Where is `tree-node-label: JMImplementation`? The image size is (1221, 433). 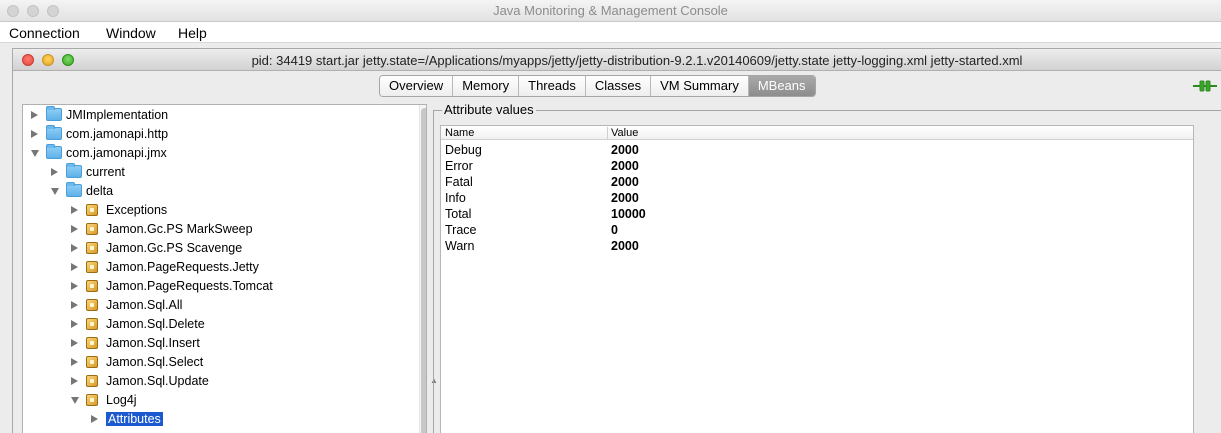 tree-node-label: JMImplementation is located at coordinates (117, 115).